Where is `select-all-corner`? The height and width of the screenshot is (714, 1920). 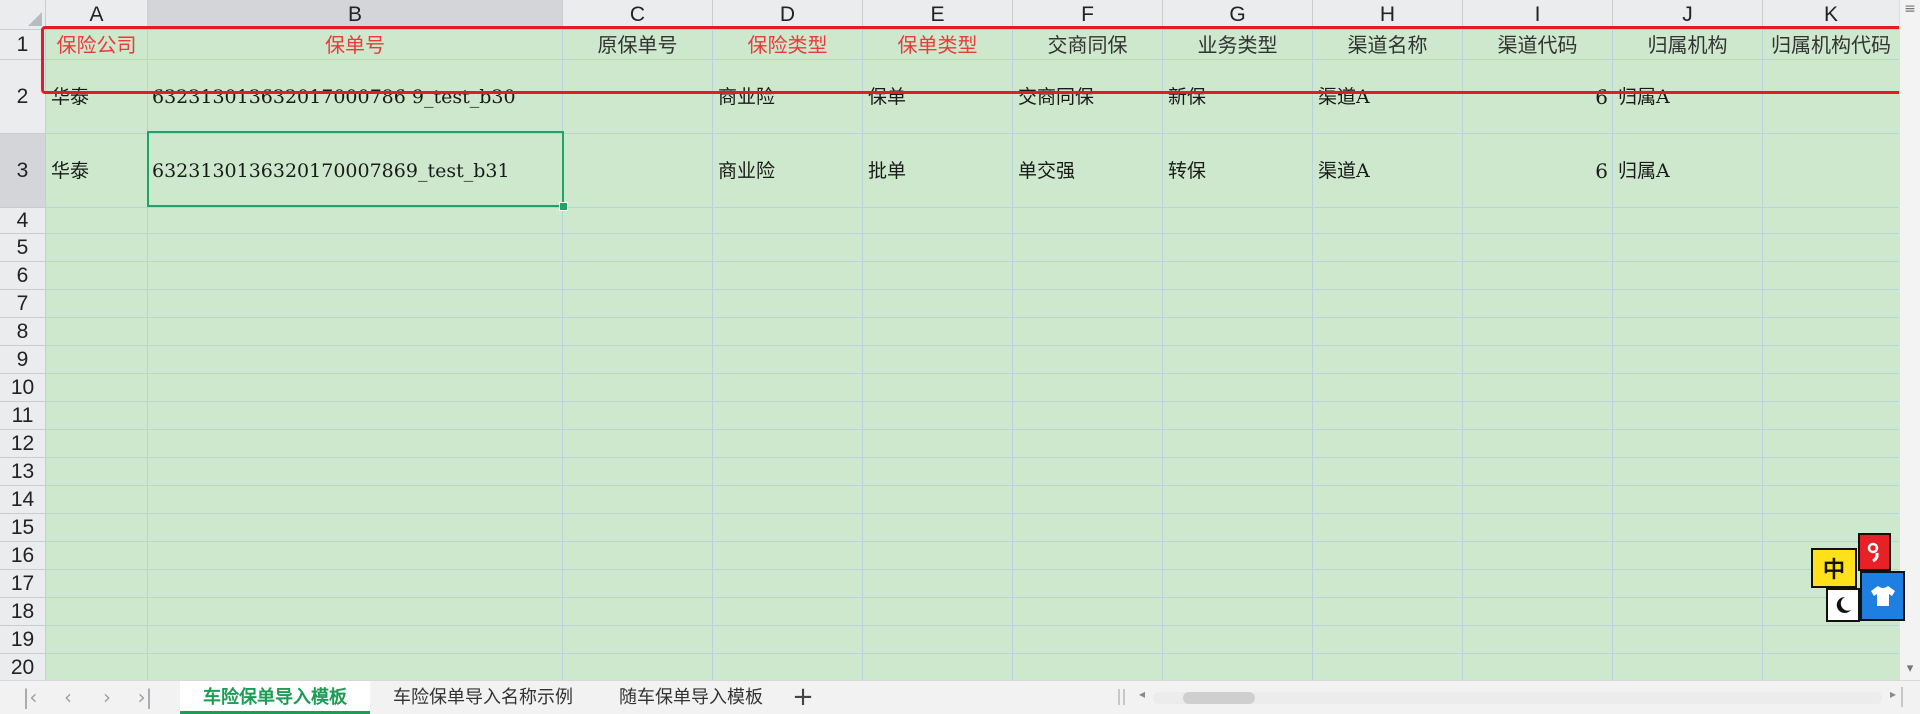 select-all-corner is located at coordinates (23, 15).